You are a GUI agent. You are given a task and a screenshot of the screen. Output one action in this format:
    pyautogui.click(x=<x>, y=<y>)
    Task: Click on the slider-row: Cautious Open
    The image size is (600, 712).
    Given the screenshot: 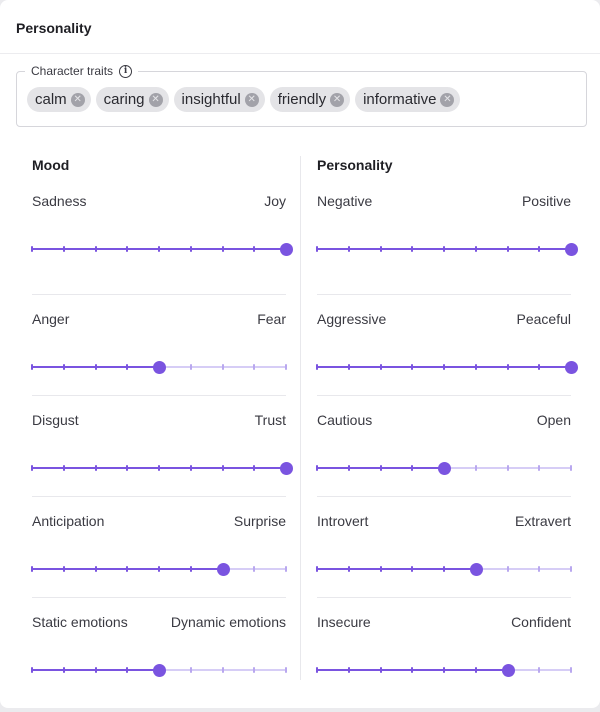 What is the action you would take?
    pyautogui.click(x=444, y=445)
    